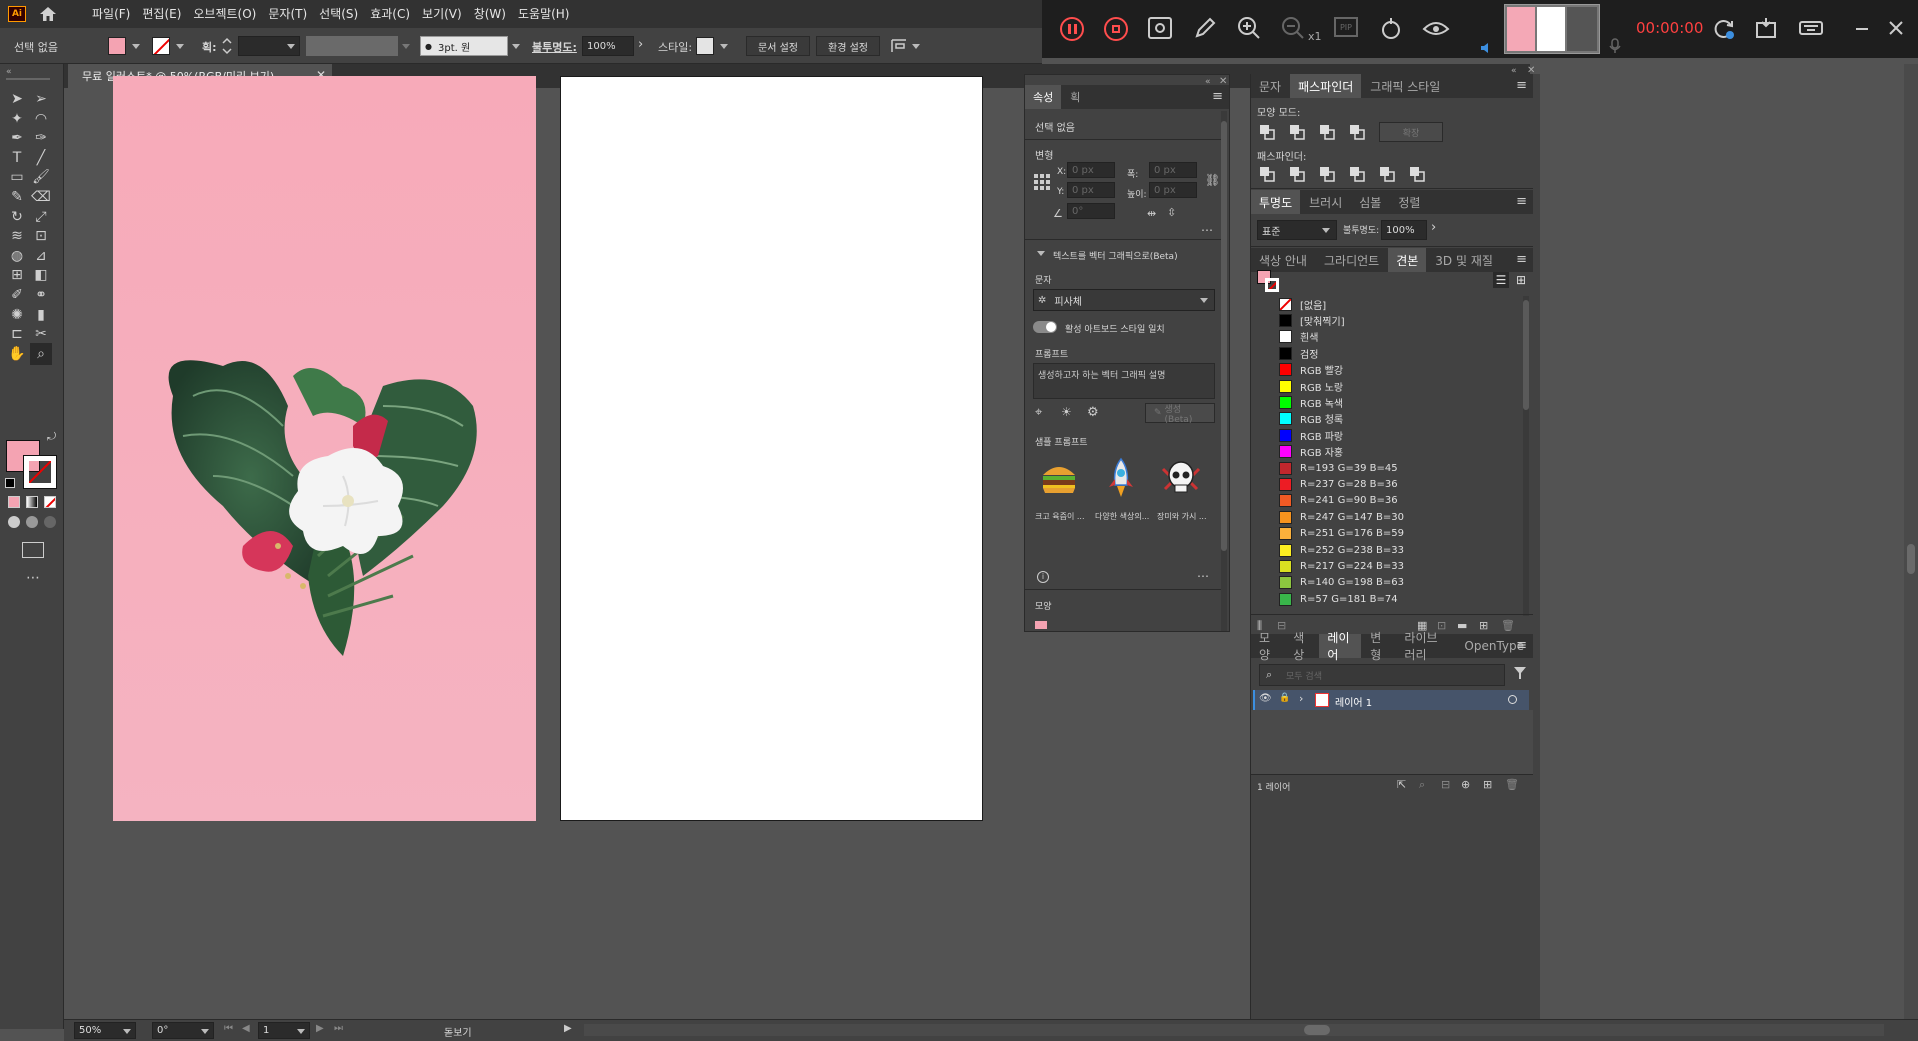  I want to click on menu-item-4: 선택(S), so click(338, 14).